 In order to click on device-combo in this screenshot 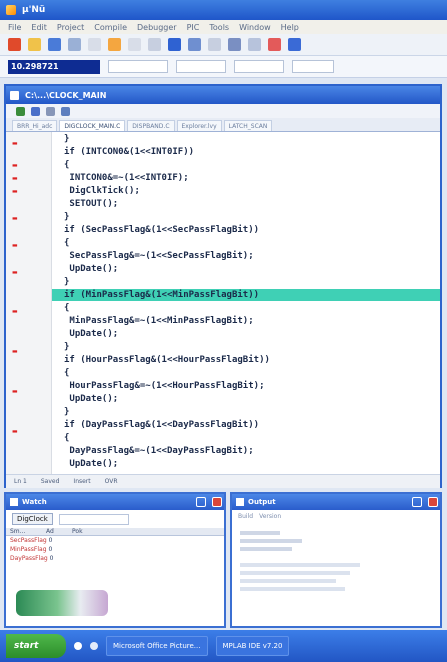, I will do `click(201, 66)`.